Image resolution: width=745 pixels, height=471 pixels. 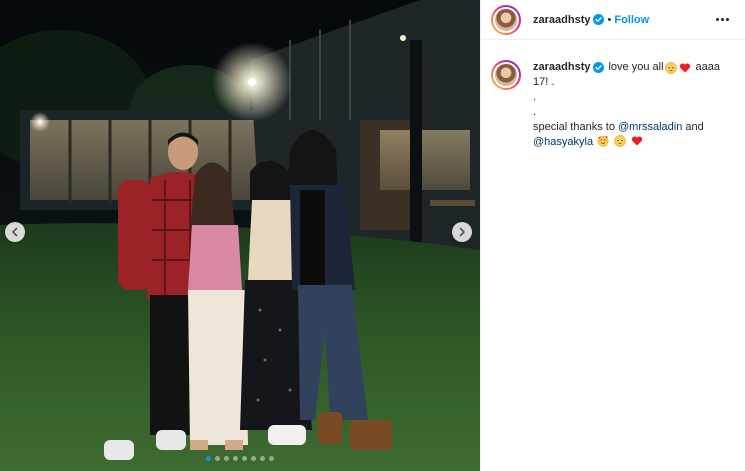 I want to click on caption-thanks-prefix: special thanks to, so click(x=574, y=127).